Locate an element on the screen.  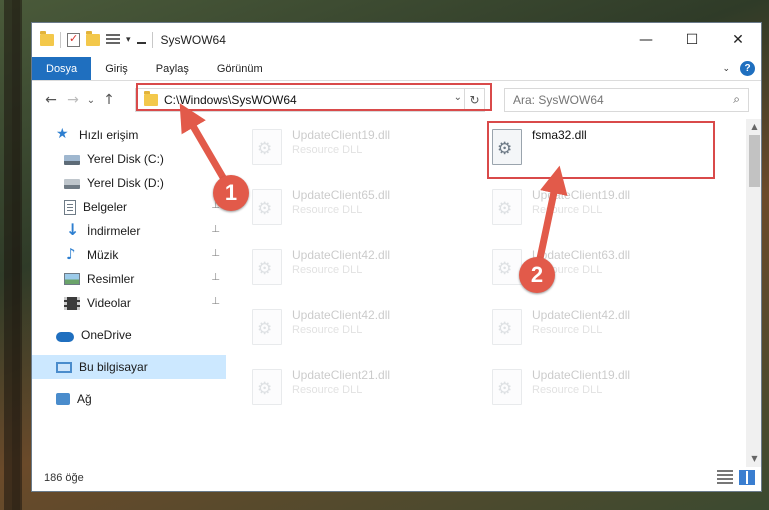
sidebar-item-this-pc: Bu bilgisayar is located at coordinates (129, 367).